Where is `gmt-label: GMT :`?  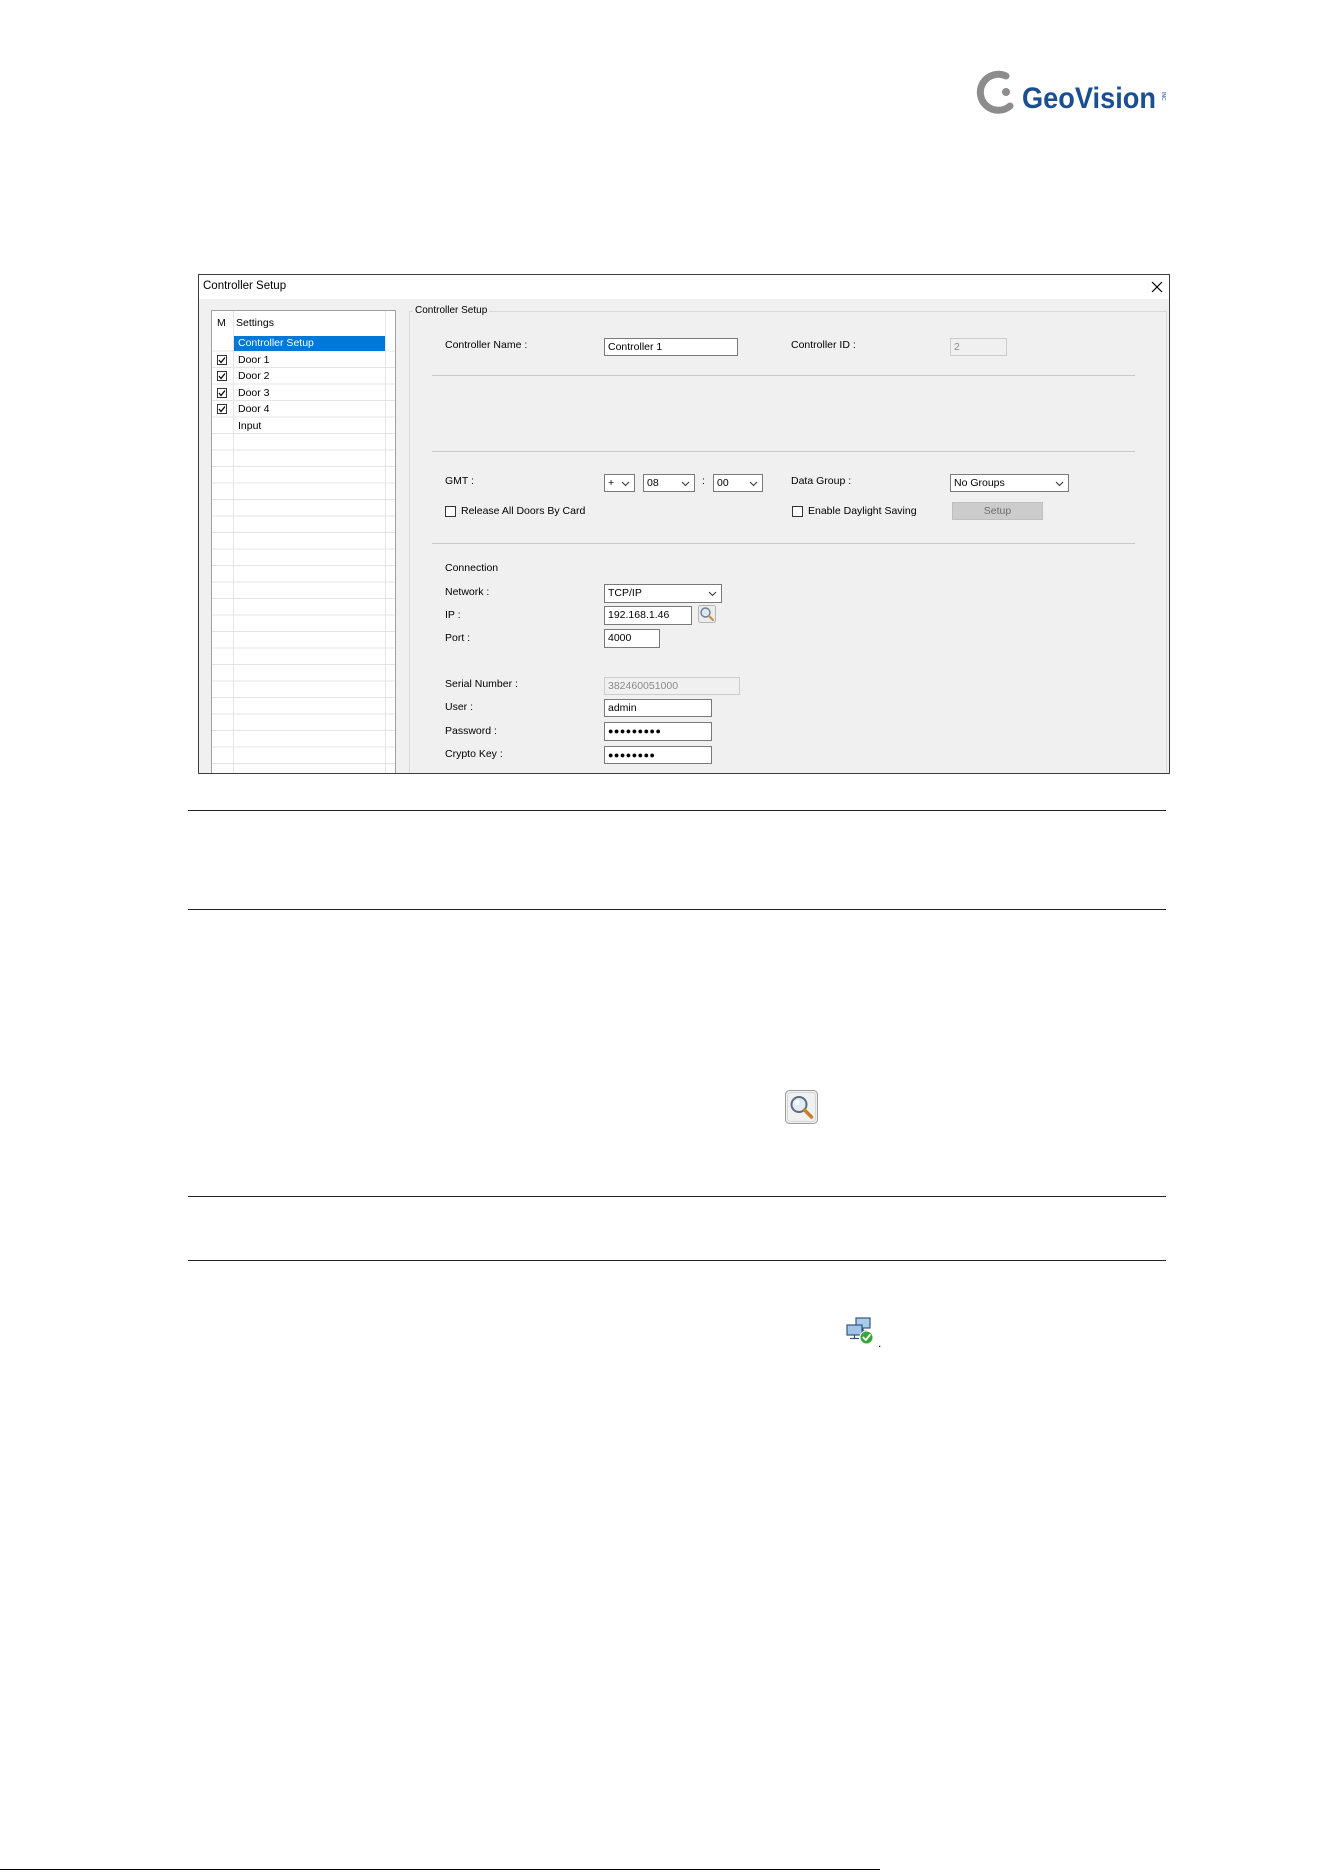 gmt-label: GMT : is located at coordinates (459, 481).